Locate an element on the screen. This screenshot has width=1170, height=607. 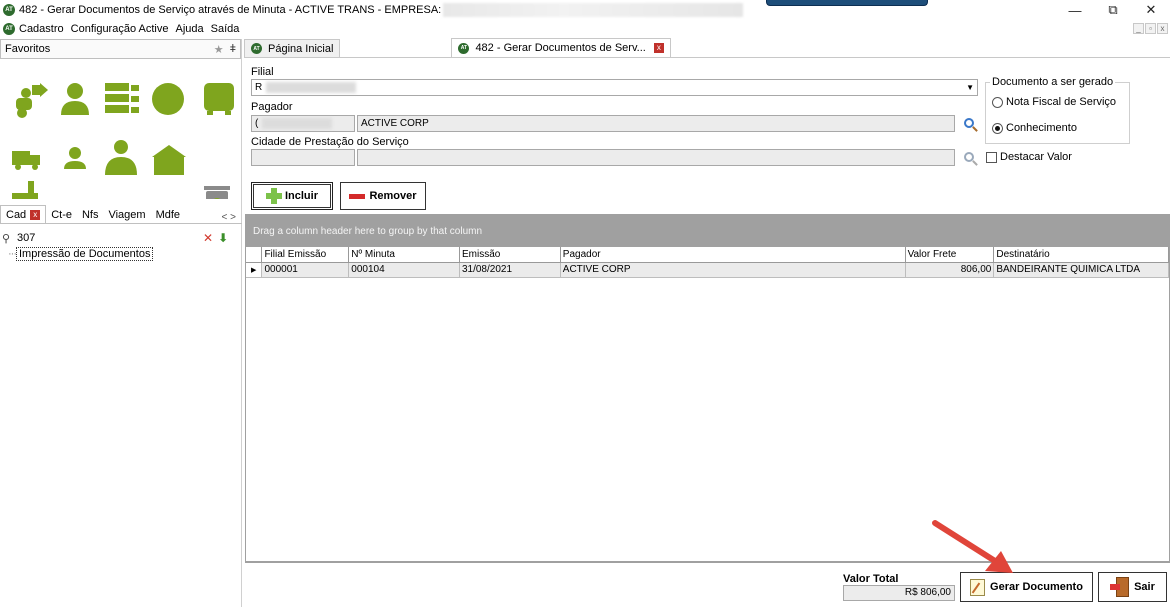
truck-icon is located at coordinates (26, 160).